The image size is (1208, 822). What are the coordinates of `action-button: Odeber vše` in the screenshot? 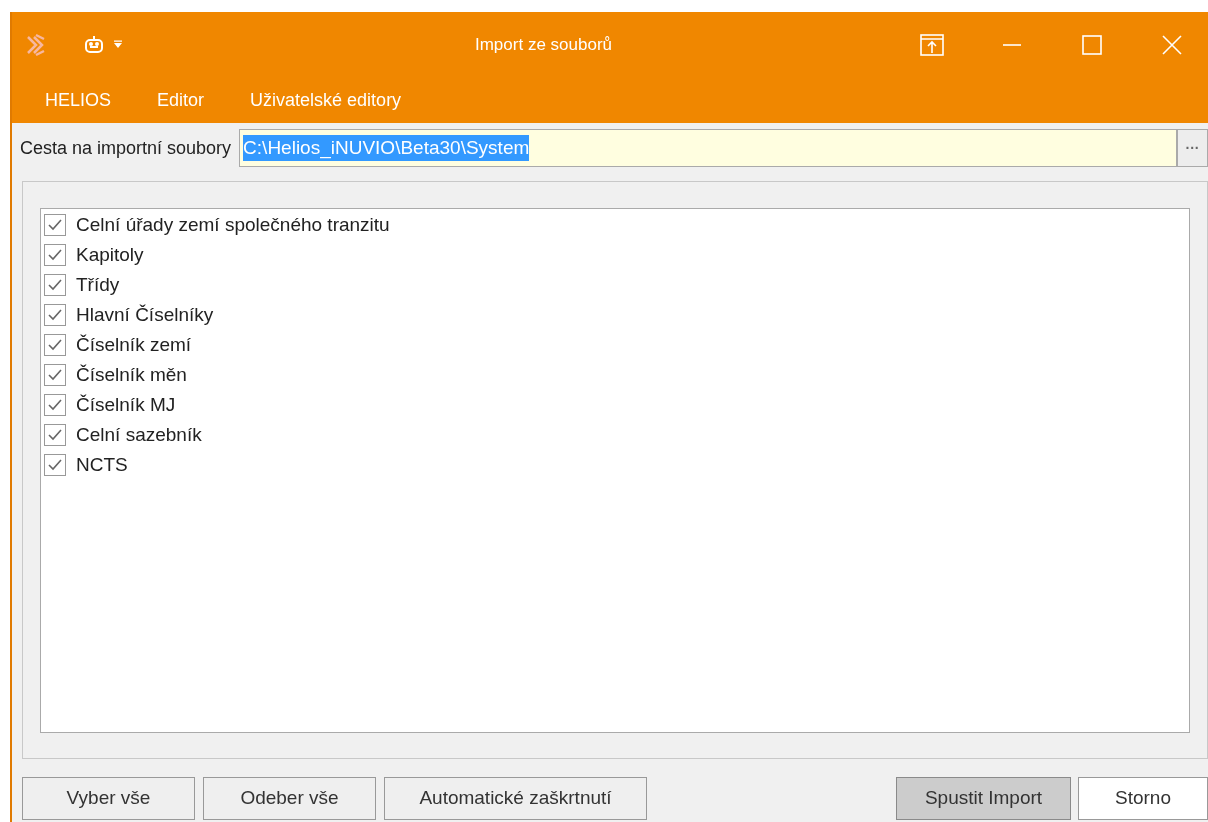 It's located at (289, 798).